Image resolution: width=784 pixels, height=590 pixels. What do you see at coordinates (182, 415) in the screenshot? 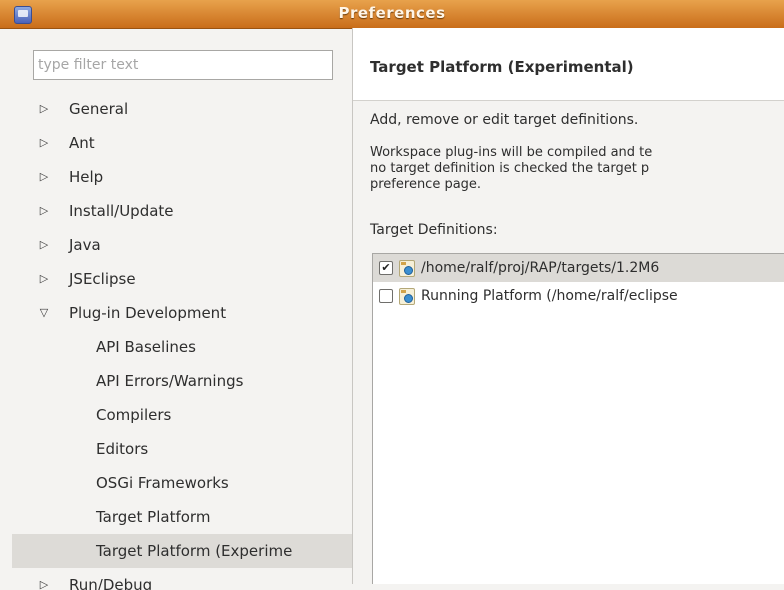
I see `tree-item: Compilers` at bounding box center [182, 415].